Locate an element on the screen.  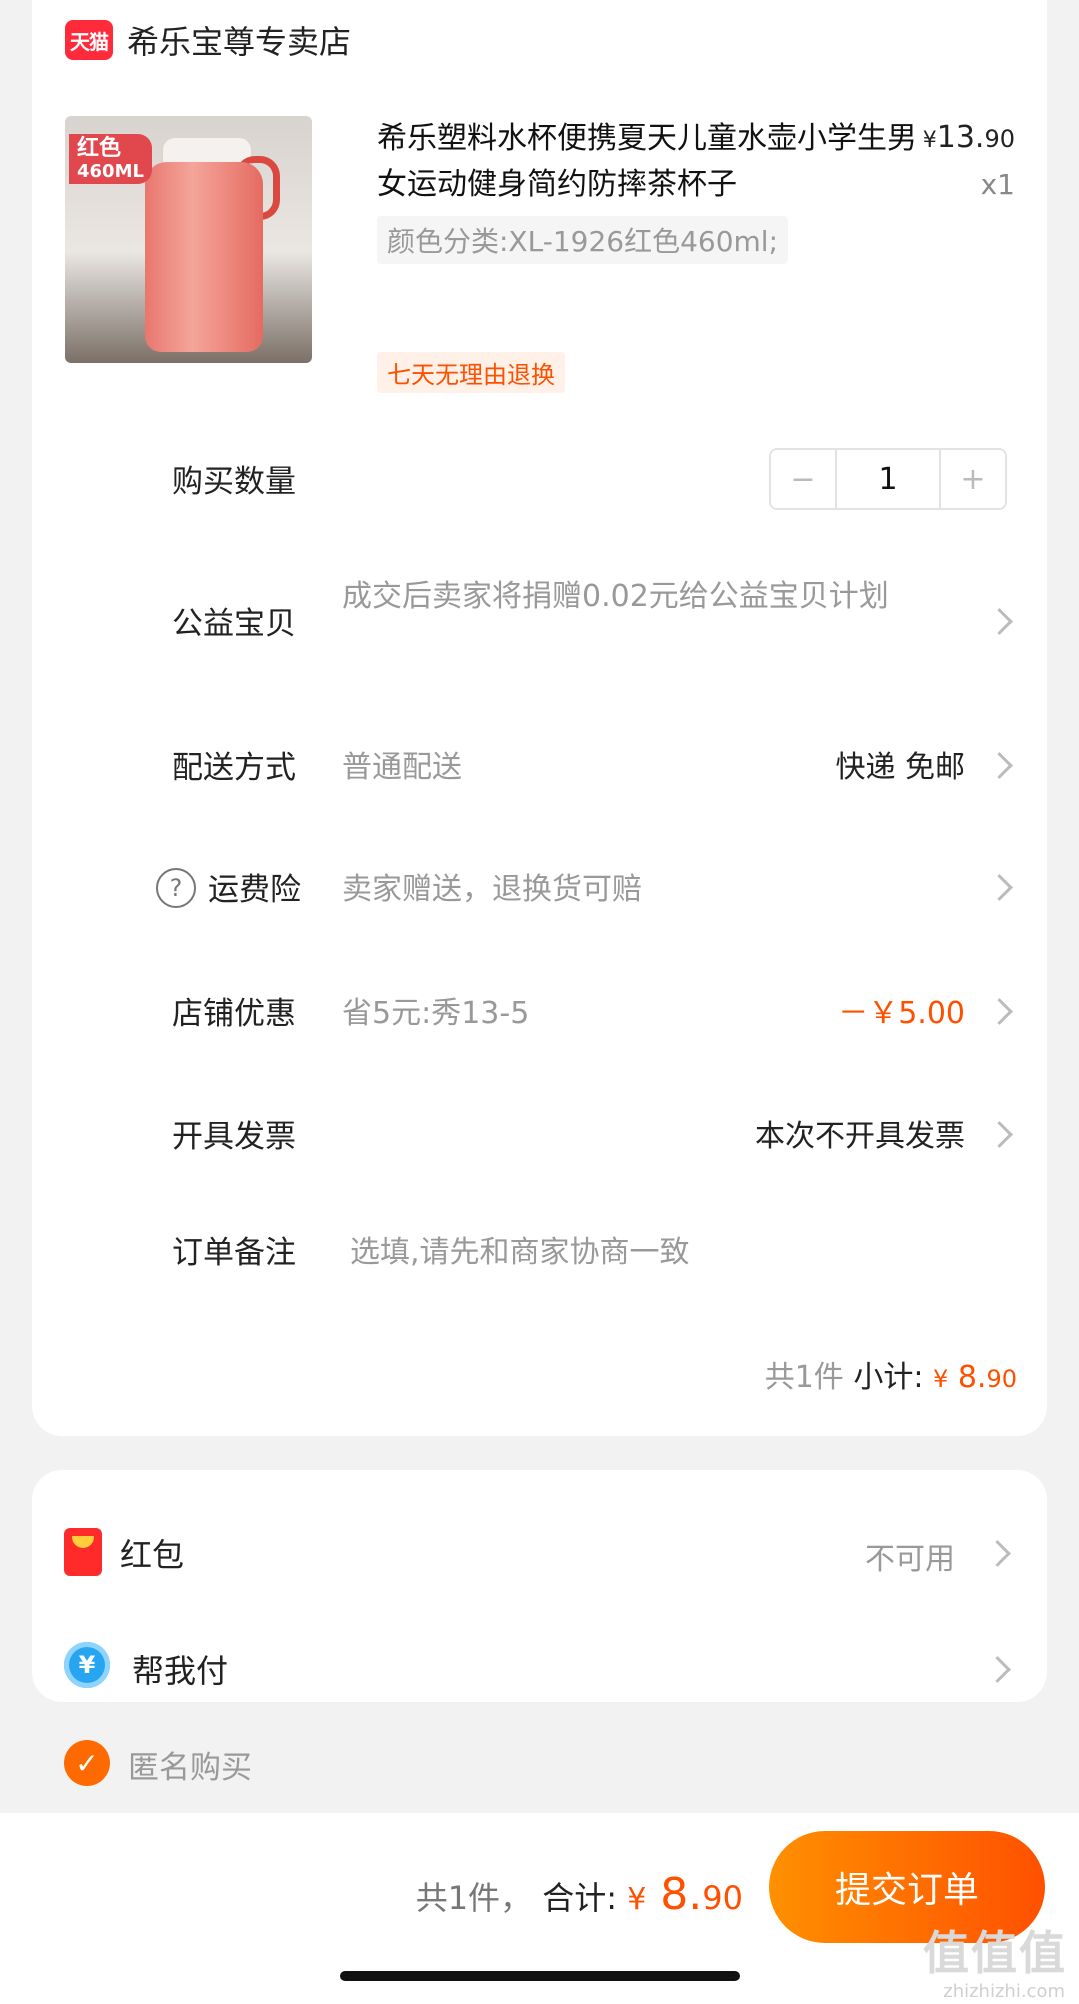
subtotal-int: 8. is located at coordinates (972, 1377).